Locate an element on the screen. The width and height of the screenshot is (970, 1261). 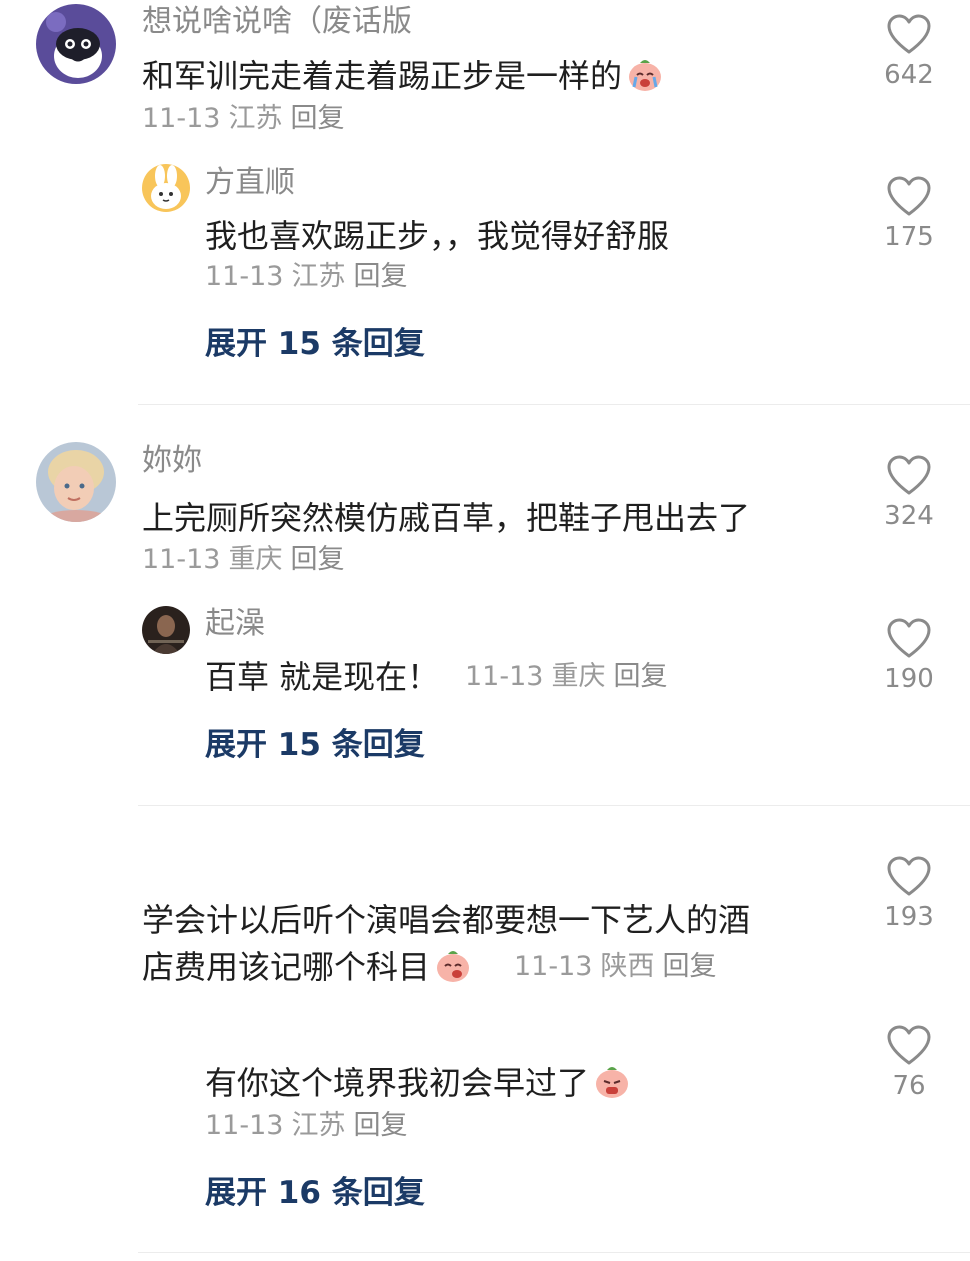
comment-text-line-2: 店费用该记哪个科目 is located at coordinates (307, 970).